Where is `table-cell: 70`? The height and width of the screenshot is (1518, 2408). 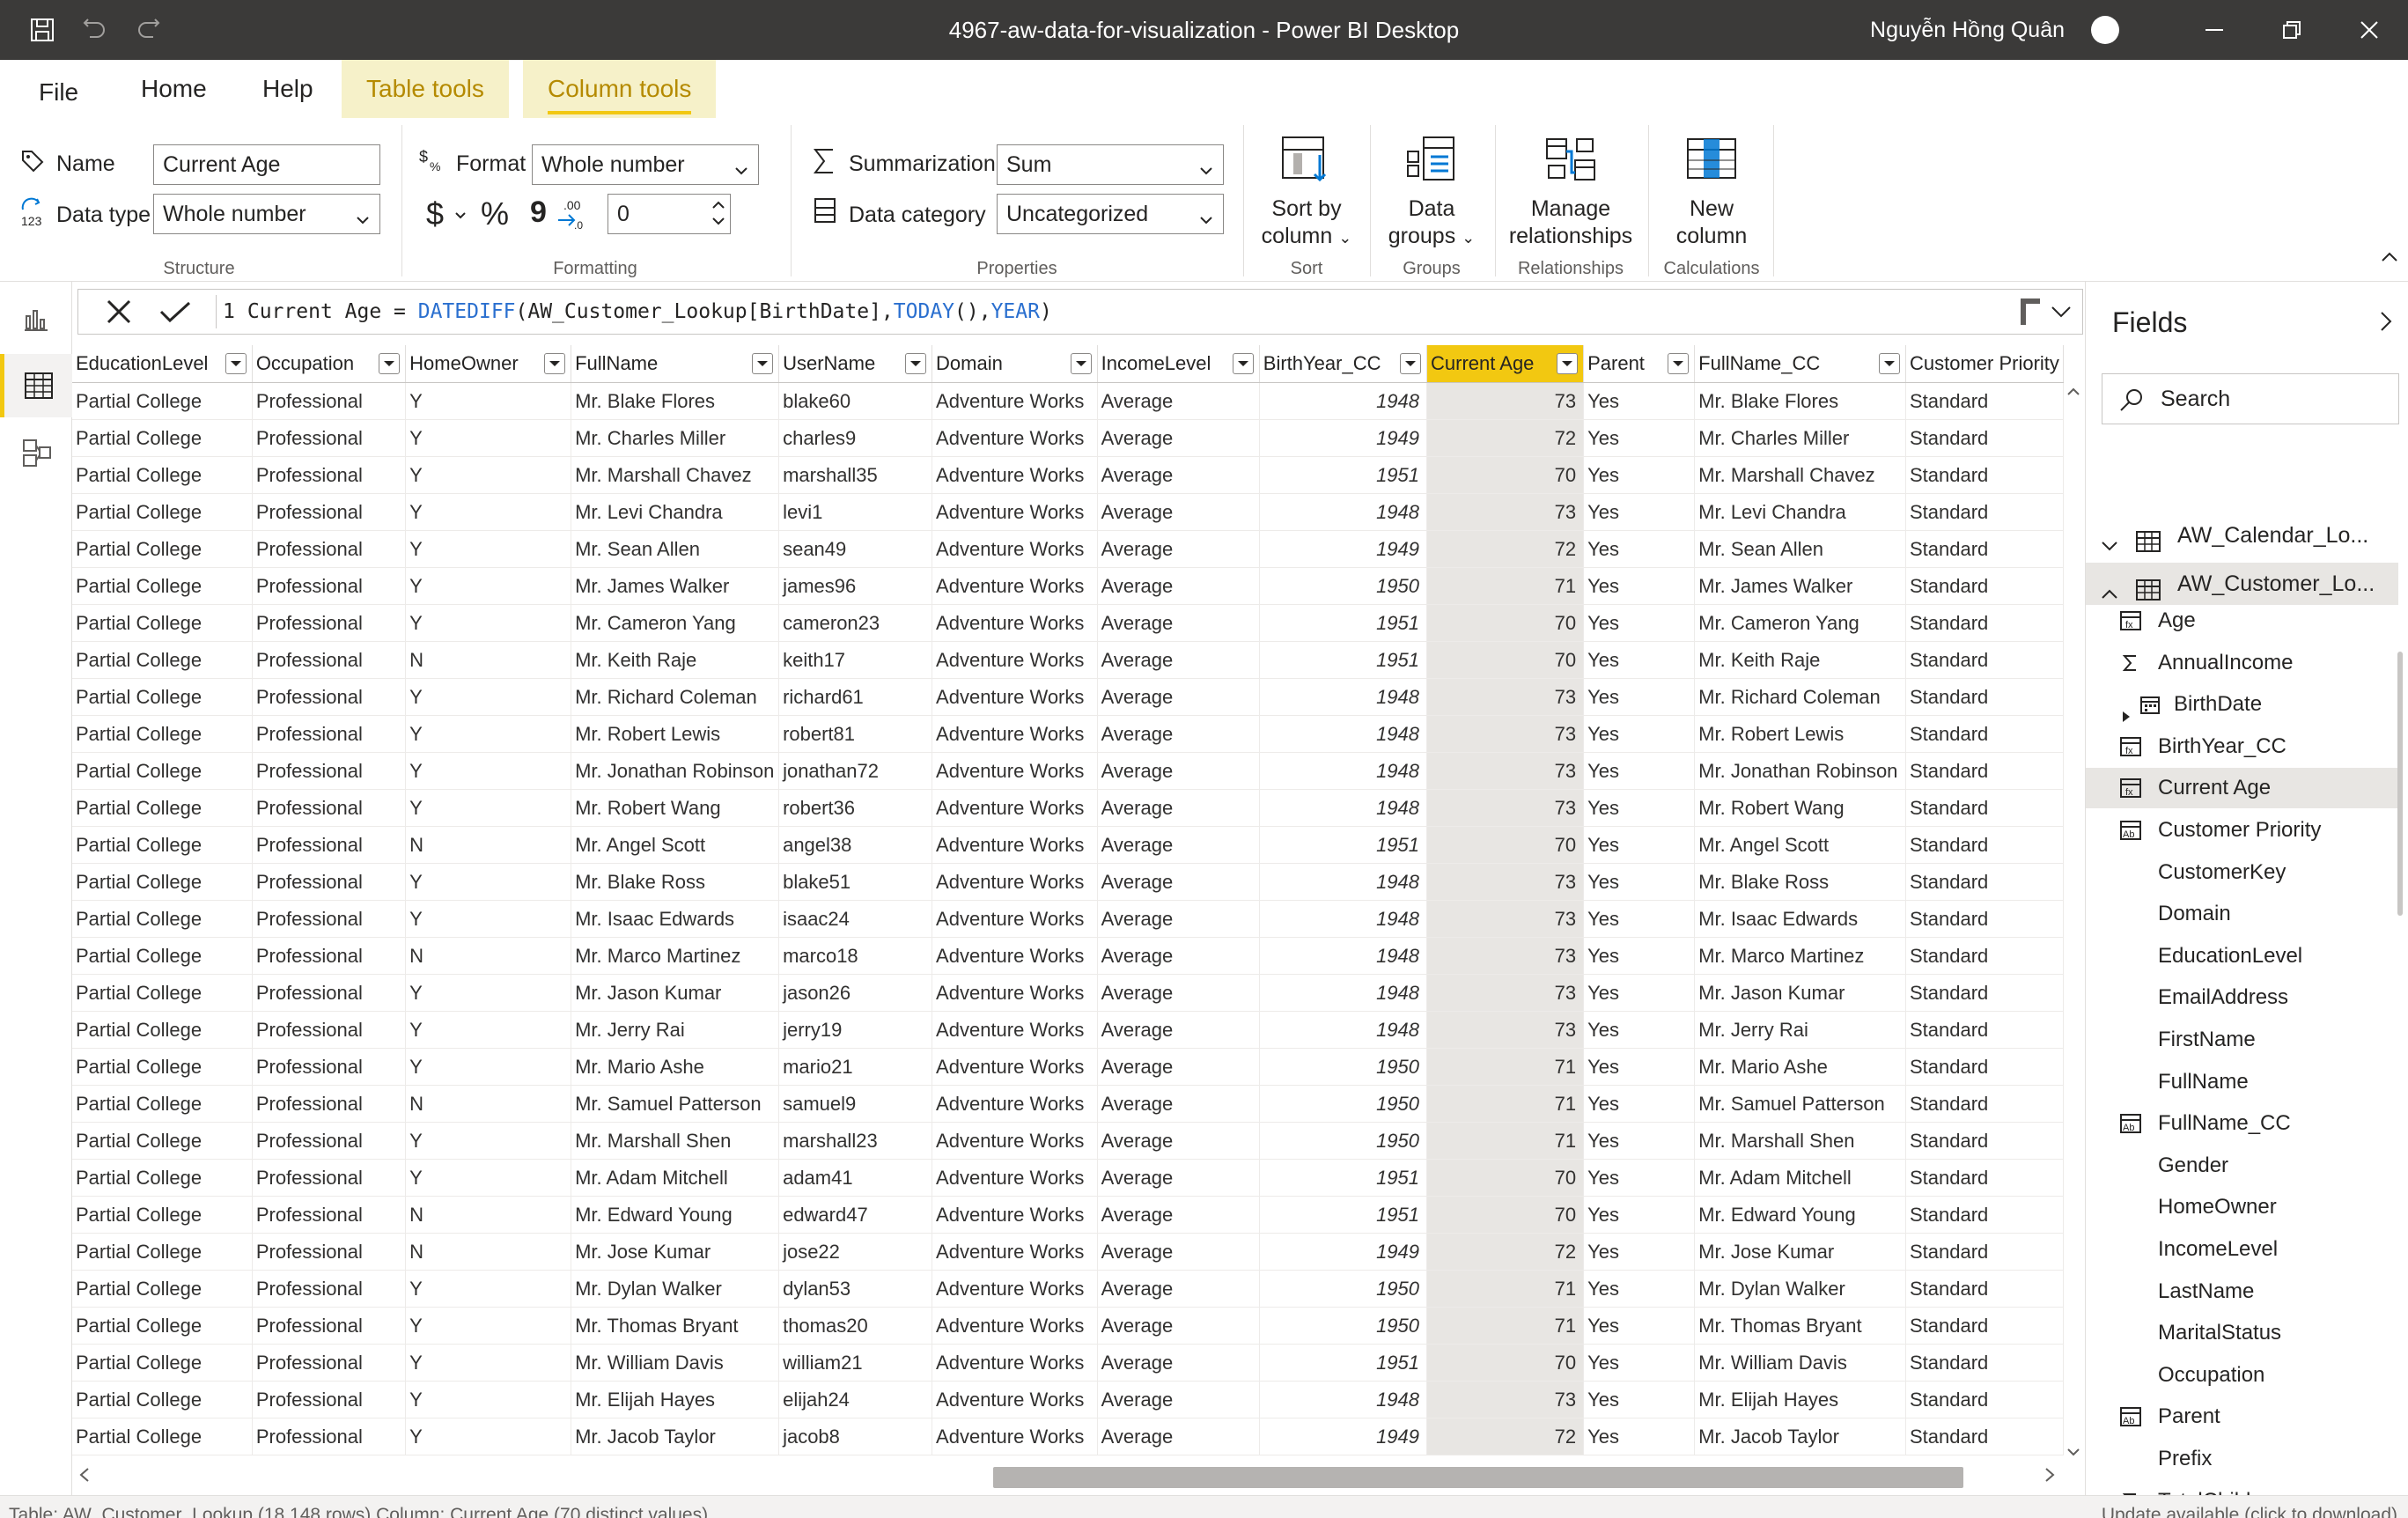 table-cell: 70 is located at coordinates (1505, 623).